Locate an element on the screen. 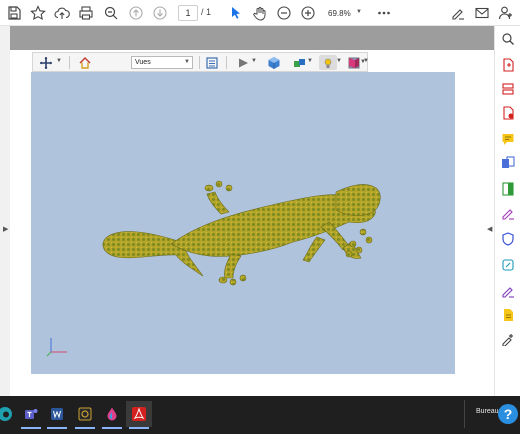 This screenshot has width=520, height=434. sign-icon is located at coordinates (458, 13).